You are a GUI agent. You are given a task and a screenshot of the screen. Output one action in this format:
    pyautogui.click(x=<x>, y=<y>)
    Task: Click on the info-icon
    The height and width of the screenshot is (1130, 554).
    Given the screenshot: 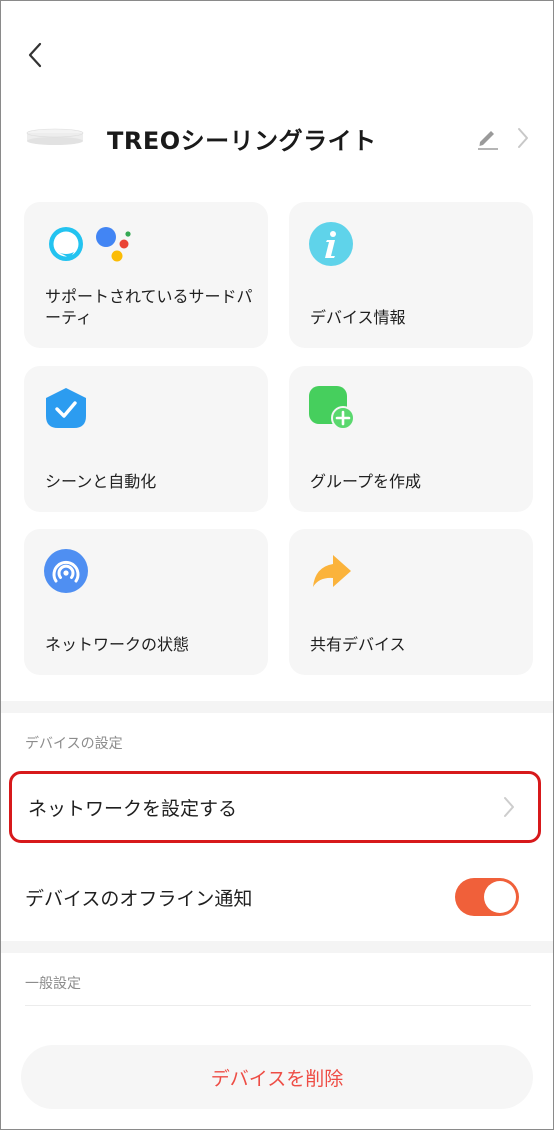 What is the action you would take?
    pyautogui.click(x=332, y=247)
    